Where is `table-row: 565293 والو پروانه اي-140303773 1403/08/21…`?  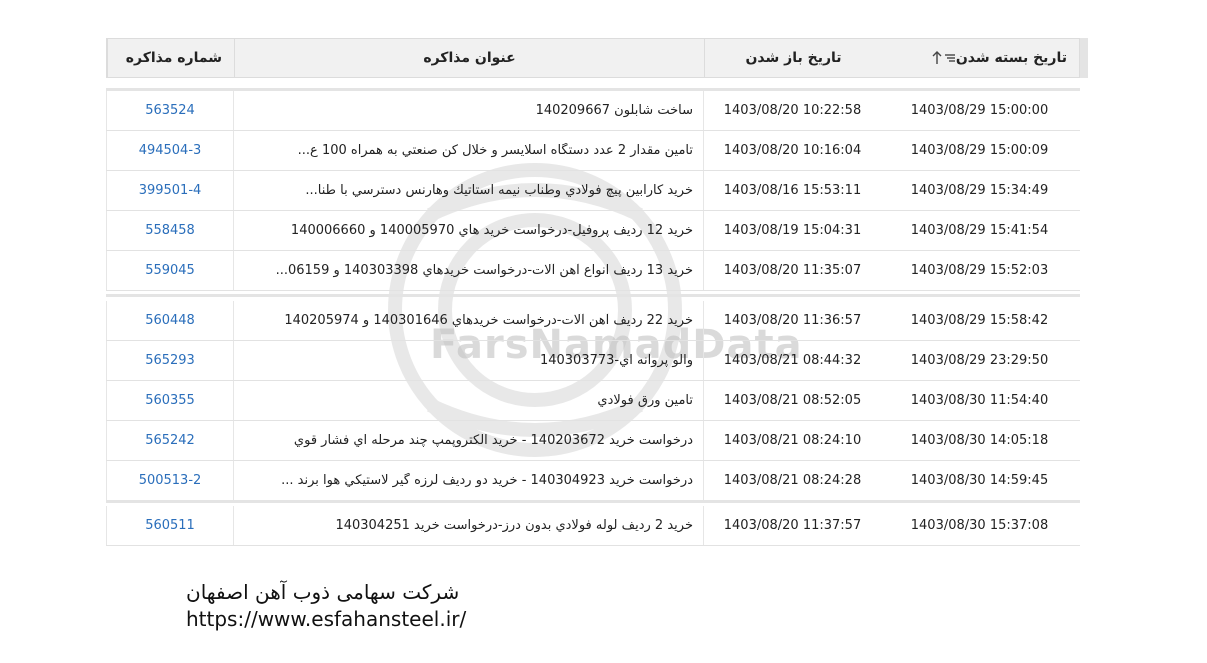 table-row: 565293 والو پروانه اي-140303773 1403/08/21… is located at coordinates (593, 361).